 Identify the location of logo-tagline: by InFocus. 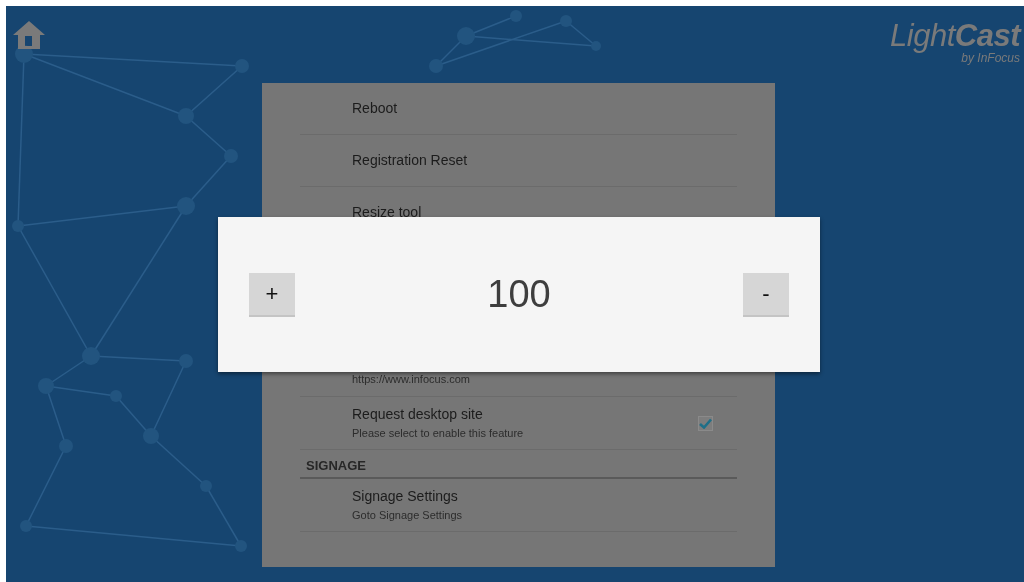
(990, 58).